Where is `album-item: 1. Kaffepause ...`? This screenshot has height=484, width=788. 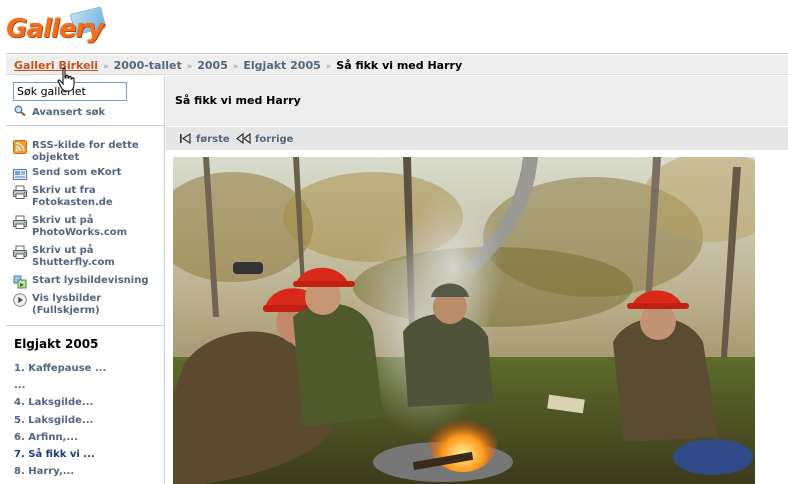 album-item: 1. Kaffepause ... is located at coordinates (60, 368).